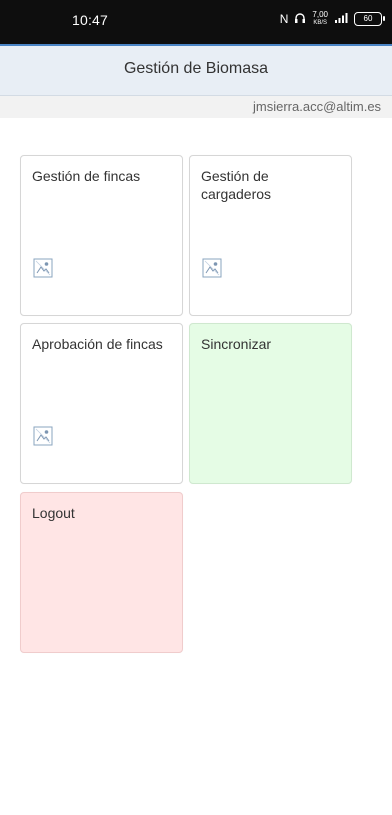 The height and width of the screenshot is (815, 392). Describe the element at coordinates (196, 107) in the screenshot. I see `user-bar: jmsierra.acc@altim.es` at that location.